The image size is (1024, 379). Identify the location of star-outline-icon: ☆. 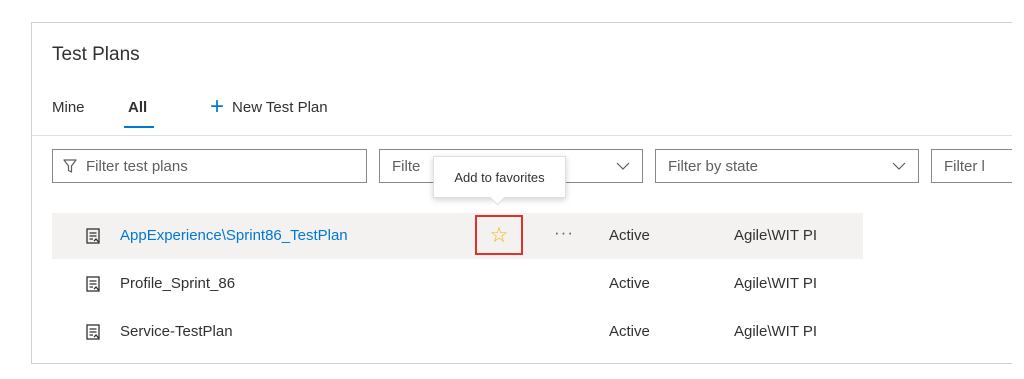
(499, 235).